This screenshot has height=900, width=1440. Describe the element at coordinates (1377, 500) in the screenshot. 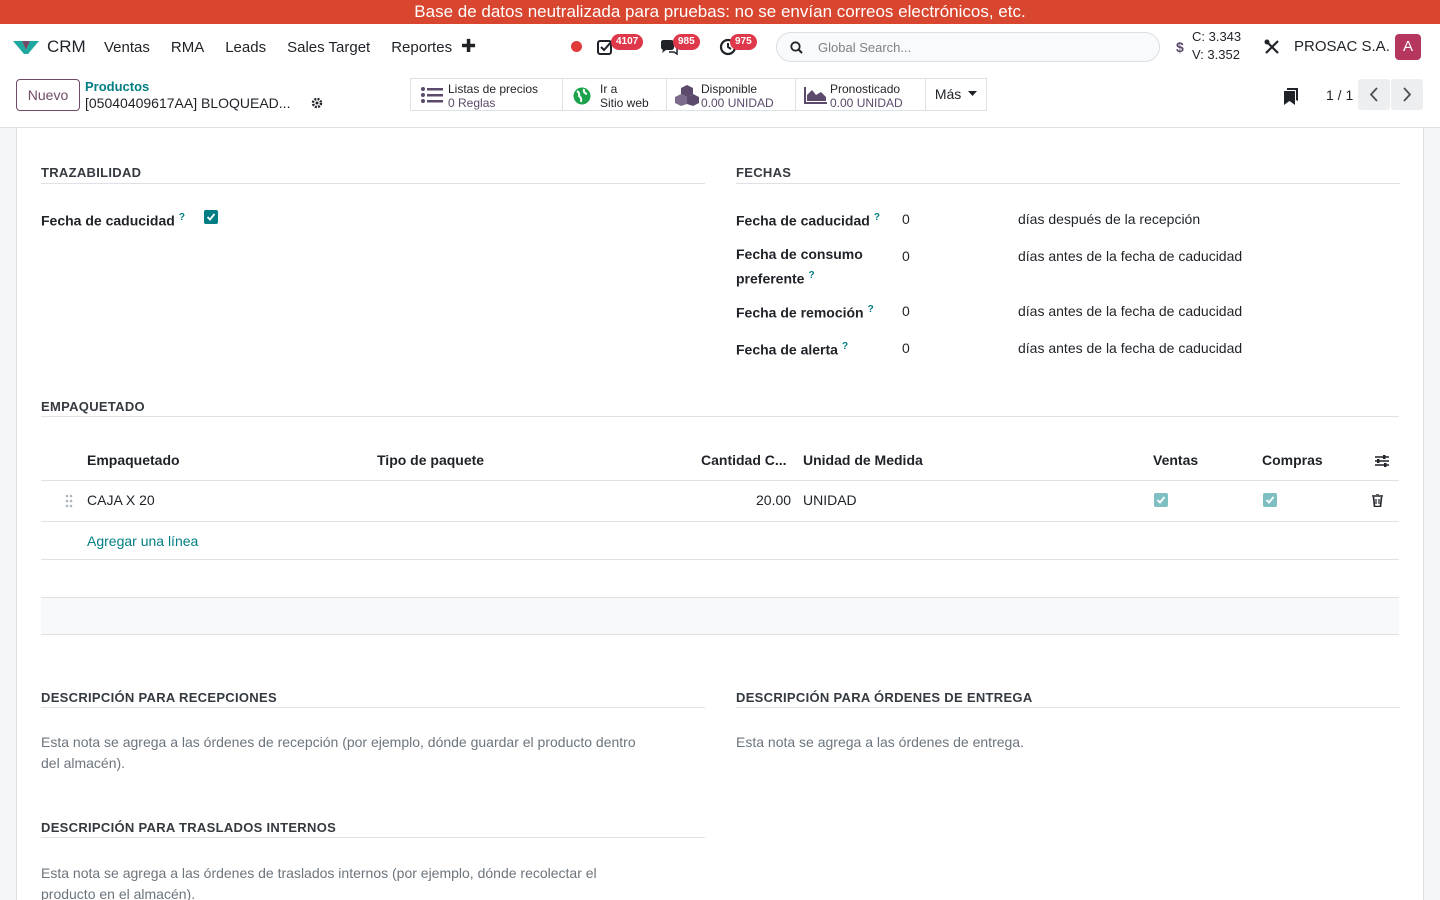

I see `trash-icon` at that location.